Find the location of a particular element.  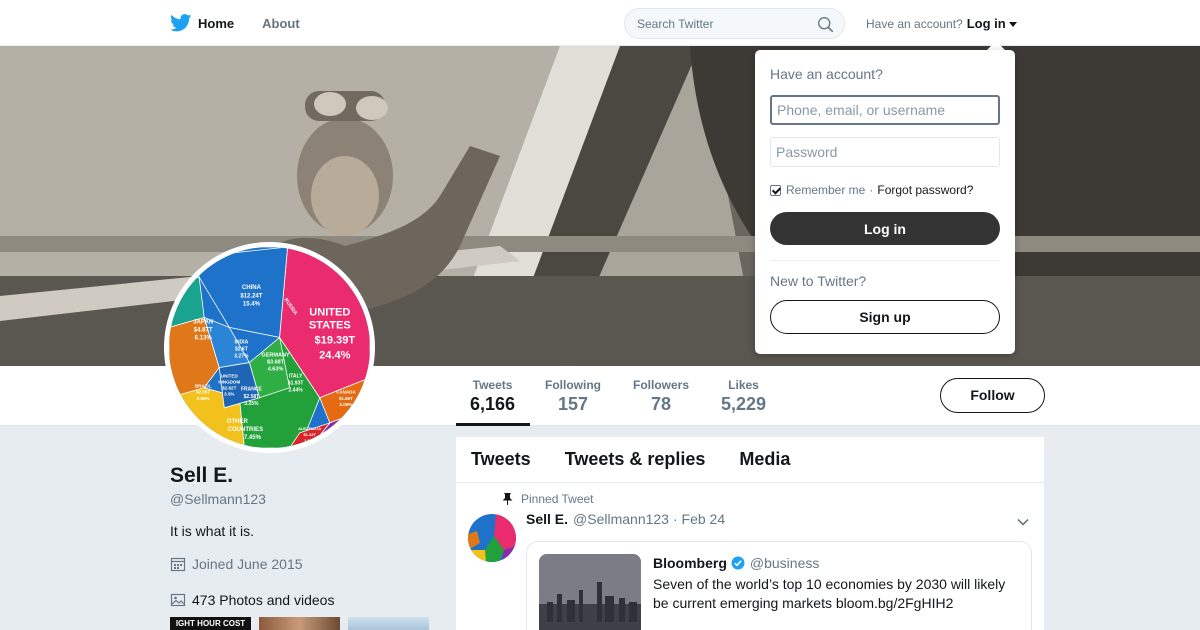

avatar-label-uk-value: $2.62T is located at coordinates (229, 388).